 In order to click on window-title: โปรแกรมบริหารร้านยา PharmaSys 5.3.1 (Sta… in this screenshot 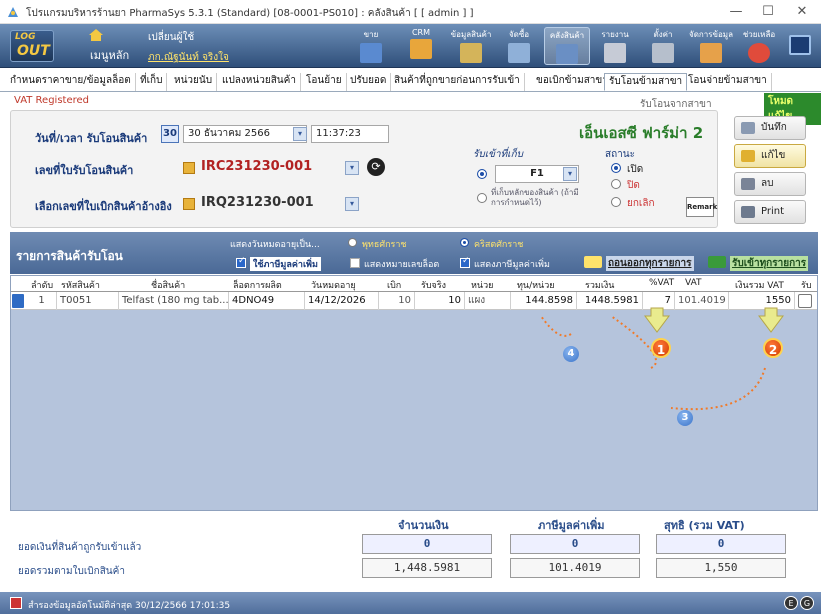, I will do `click(250, 13)`.